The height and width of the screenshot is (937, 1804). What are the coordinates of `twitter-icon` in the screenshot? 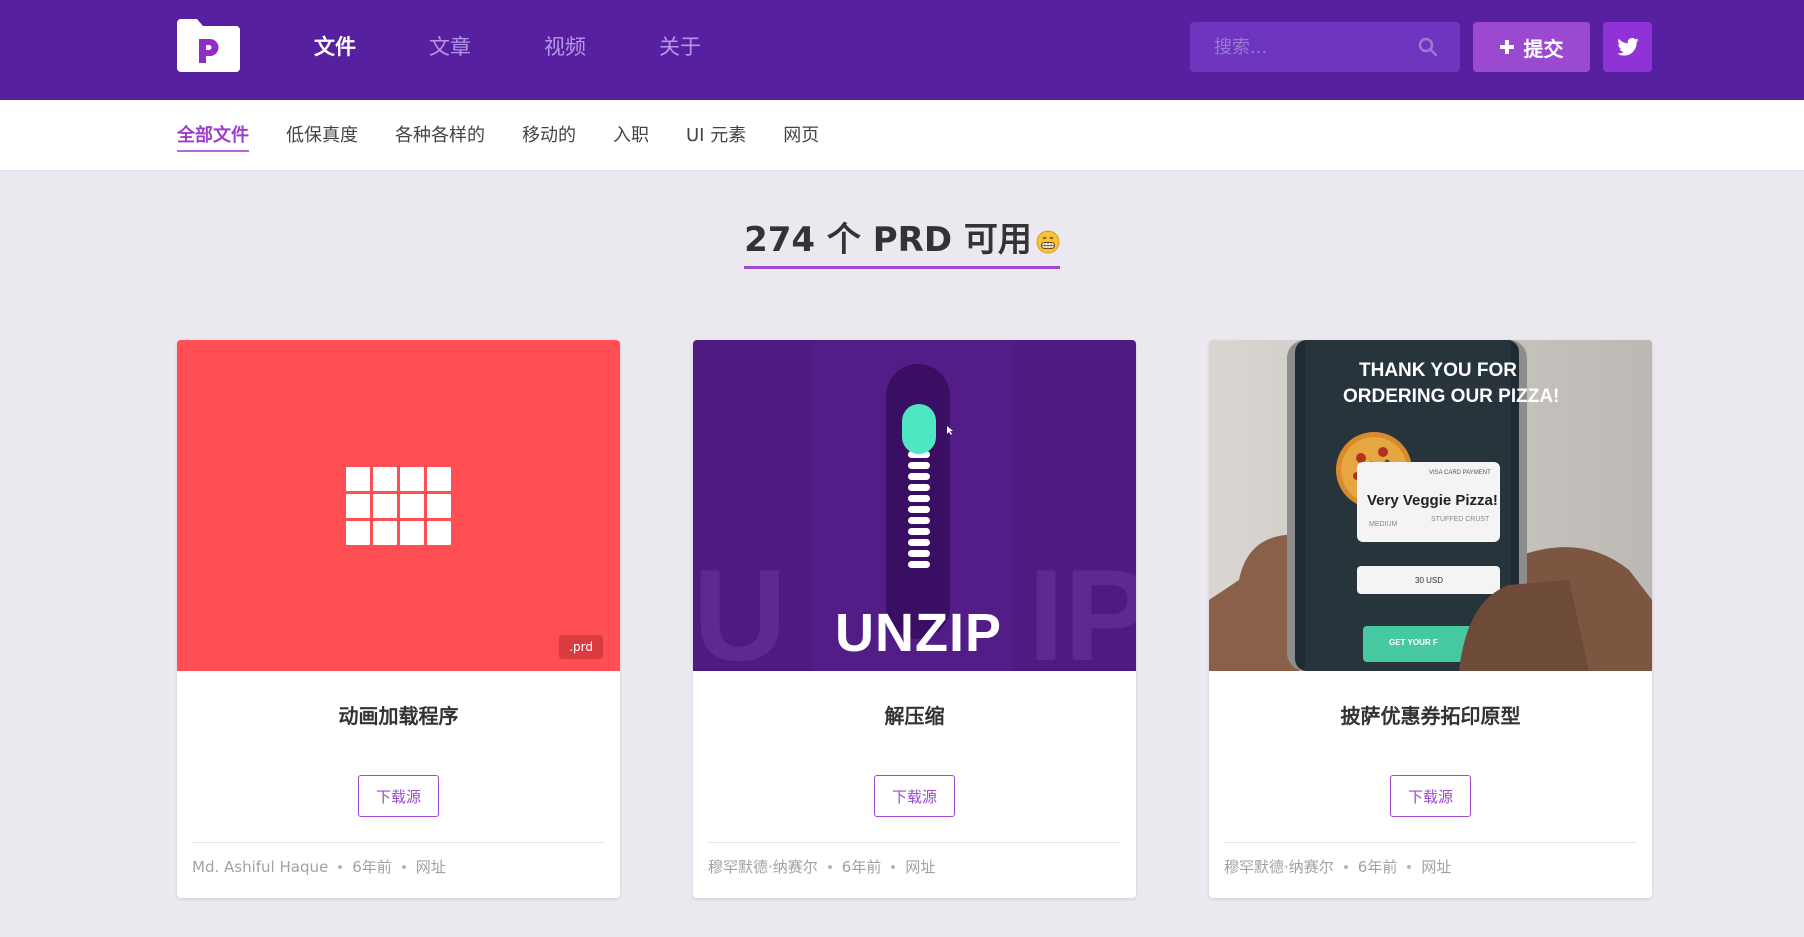 It's located at (1627, 47).